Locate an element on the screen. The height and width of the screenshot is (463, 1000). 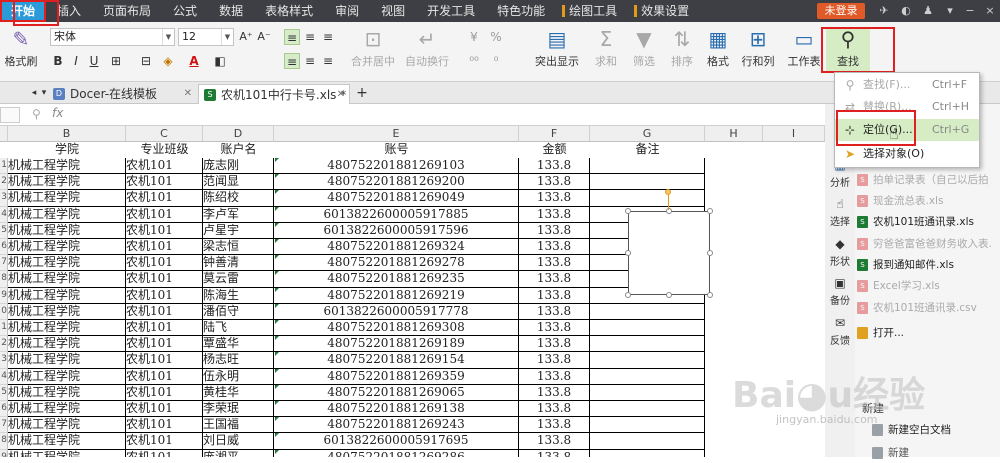
table-cell: 480752201881269286 is located at coordinates (396, 453).